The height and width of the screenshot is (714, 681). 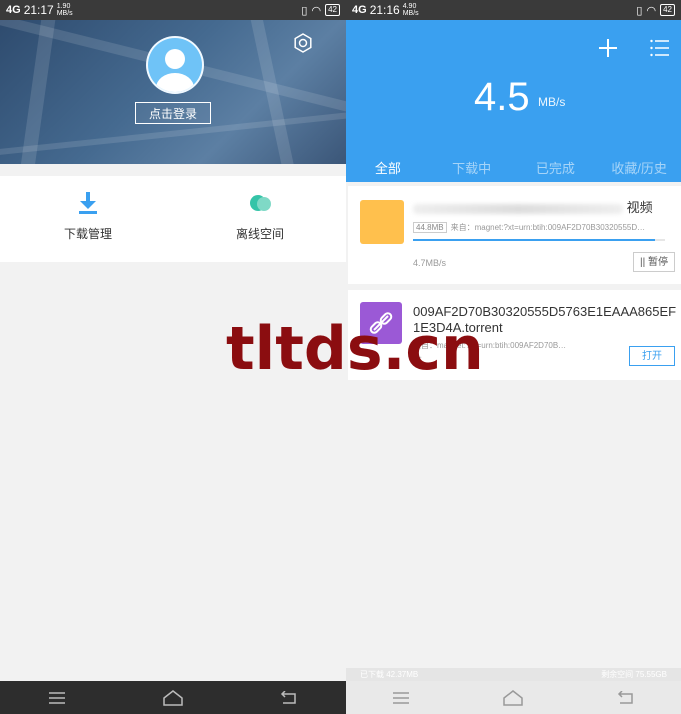 What do you see at coordinates (388, 167) in the screenshot?
I see `tab-all: 全部` at bounding box center [388, 167].